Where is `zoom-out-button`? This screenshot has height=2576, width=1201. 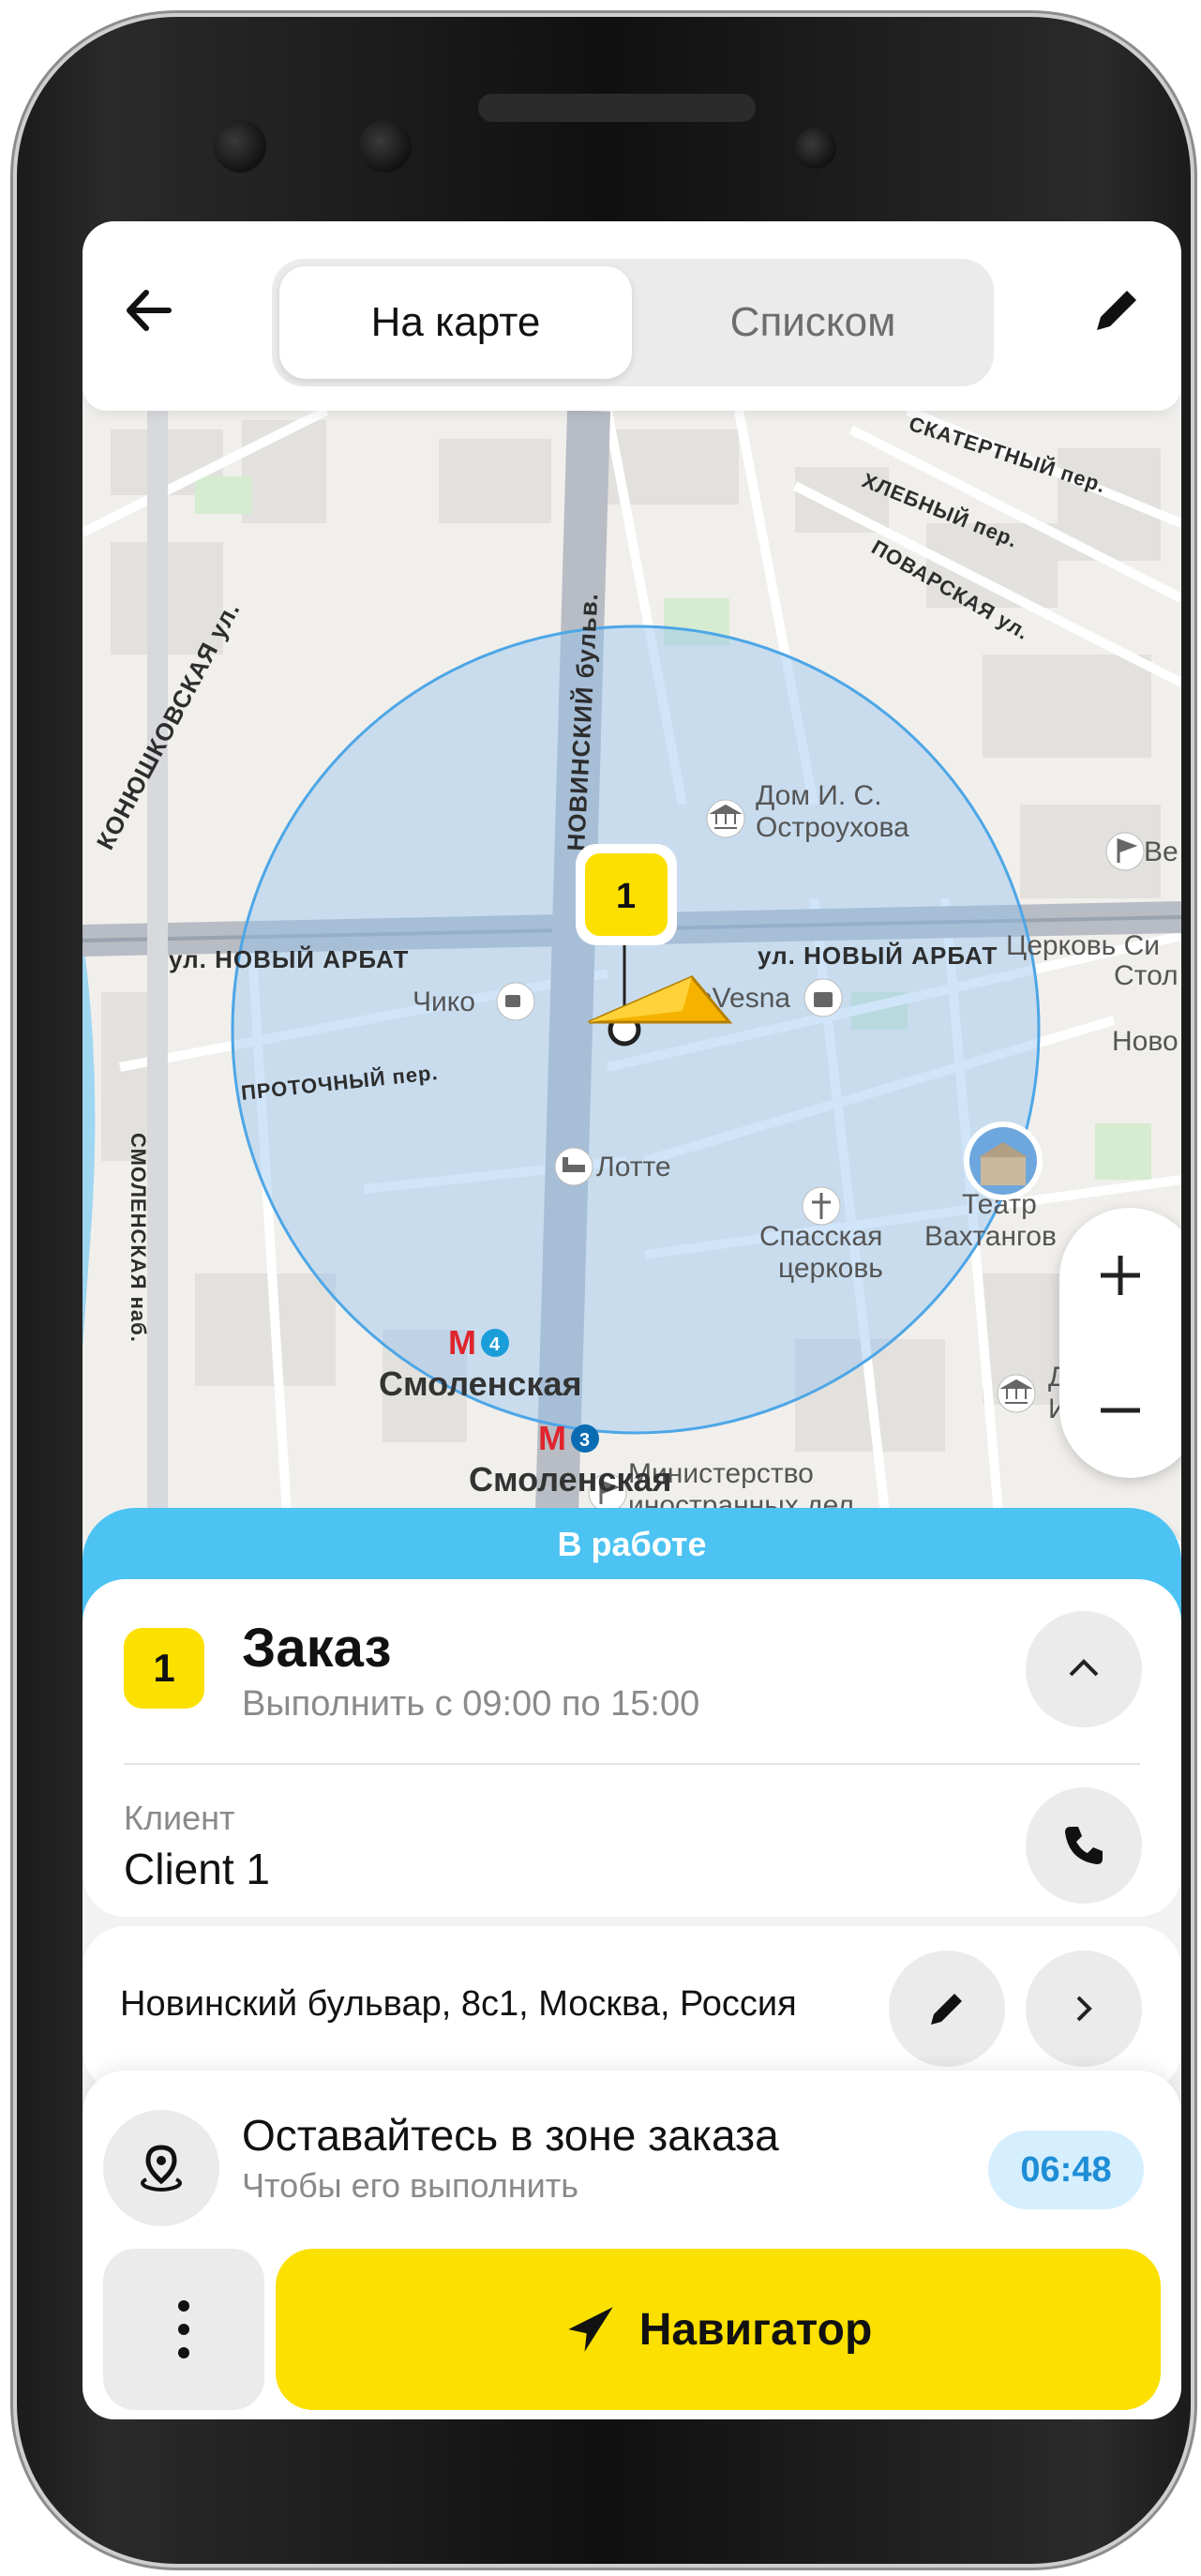
zoom-out-button is located at coordinates (1120, 1410).